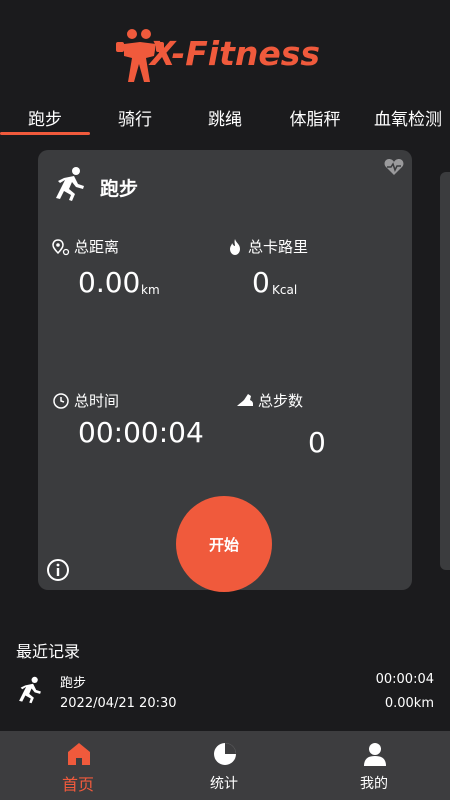 Image resolution: width=450 pixels, height=800 pixels. I want to click on heart-rate-icon, so click(394, 167).